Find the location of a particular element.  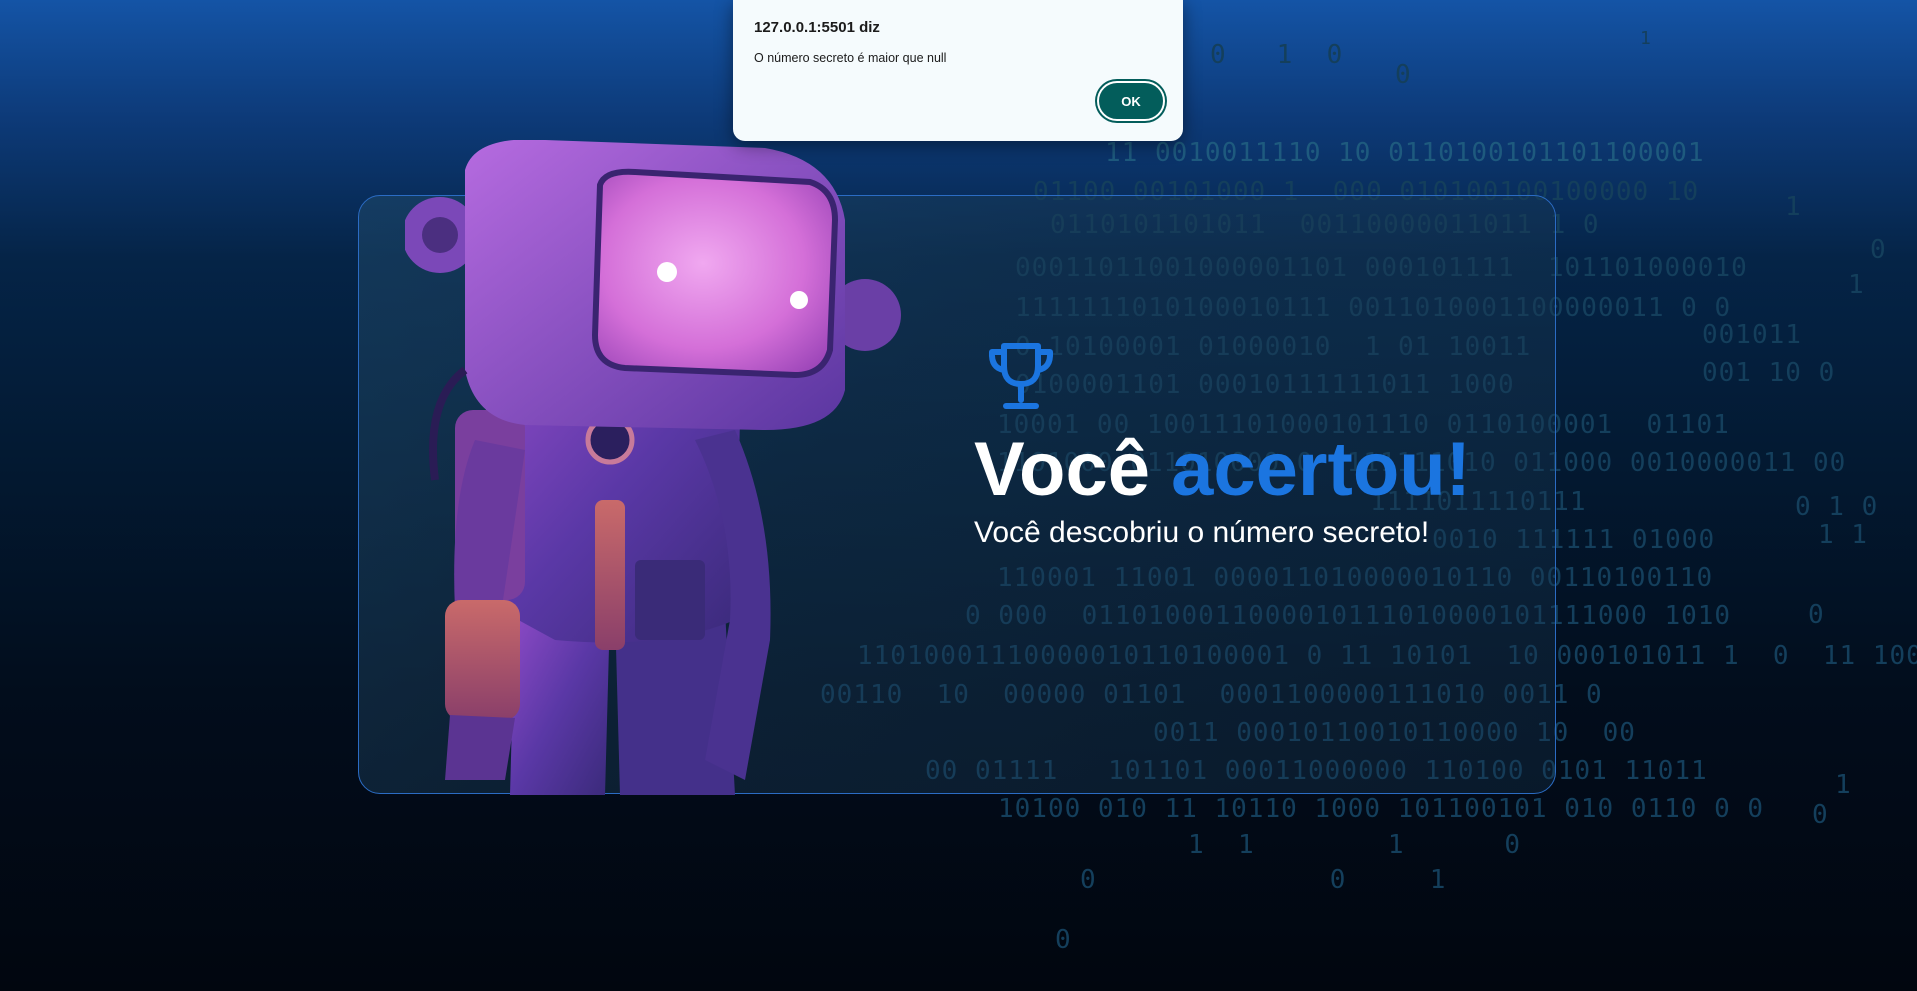

binary-text: 11 0010011110 10 0110100101101100001 is located at coordinates (1405, 153).